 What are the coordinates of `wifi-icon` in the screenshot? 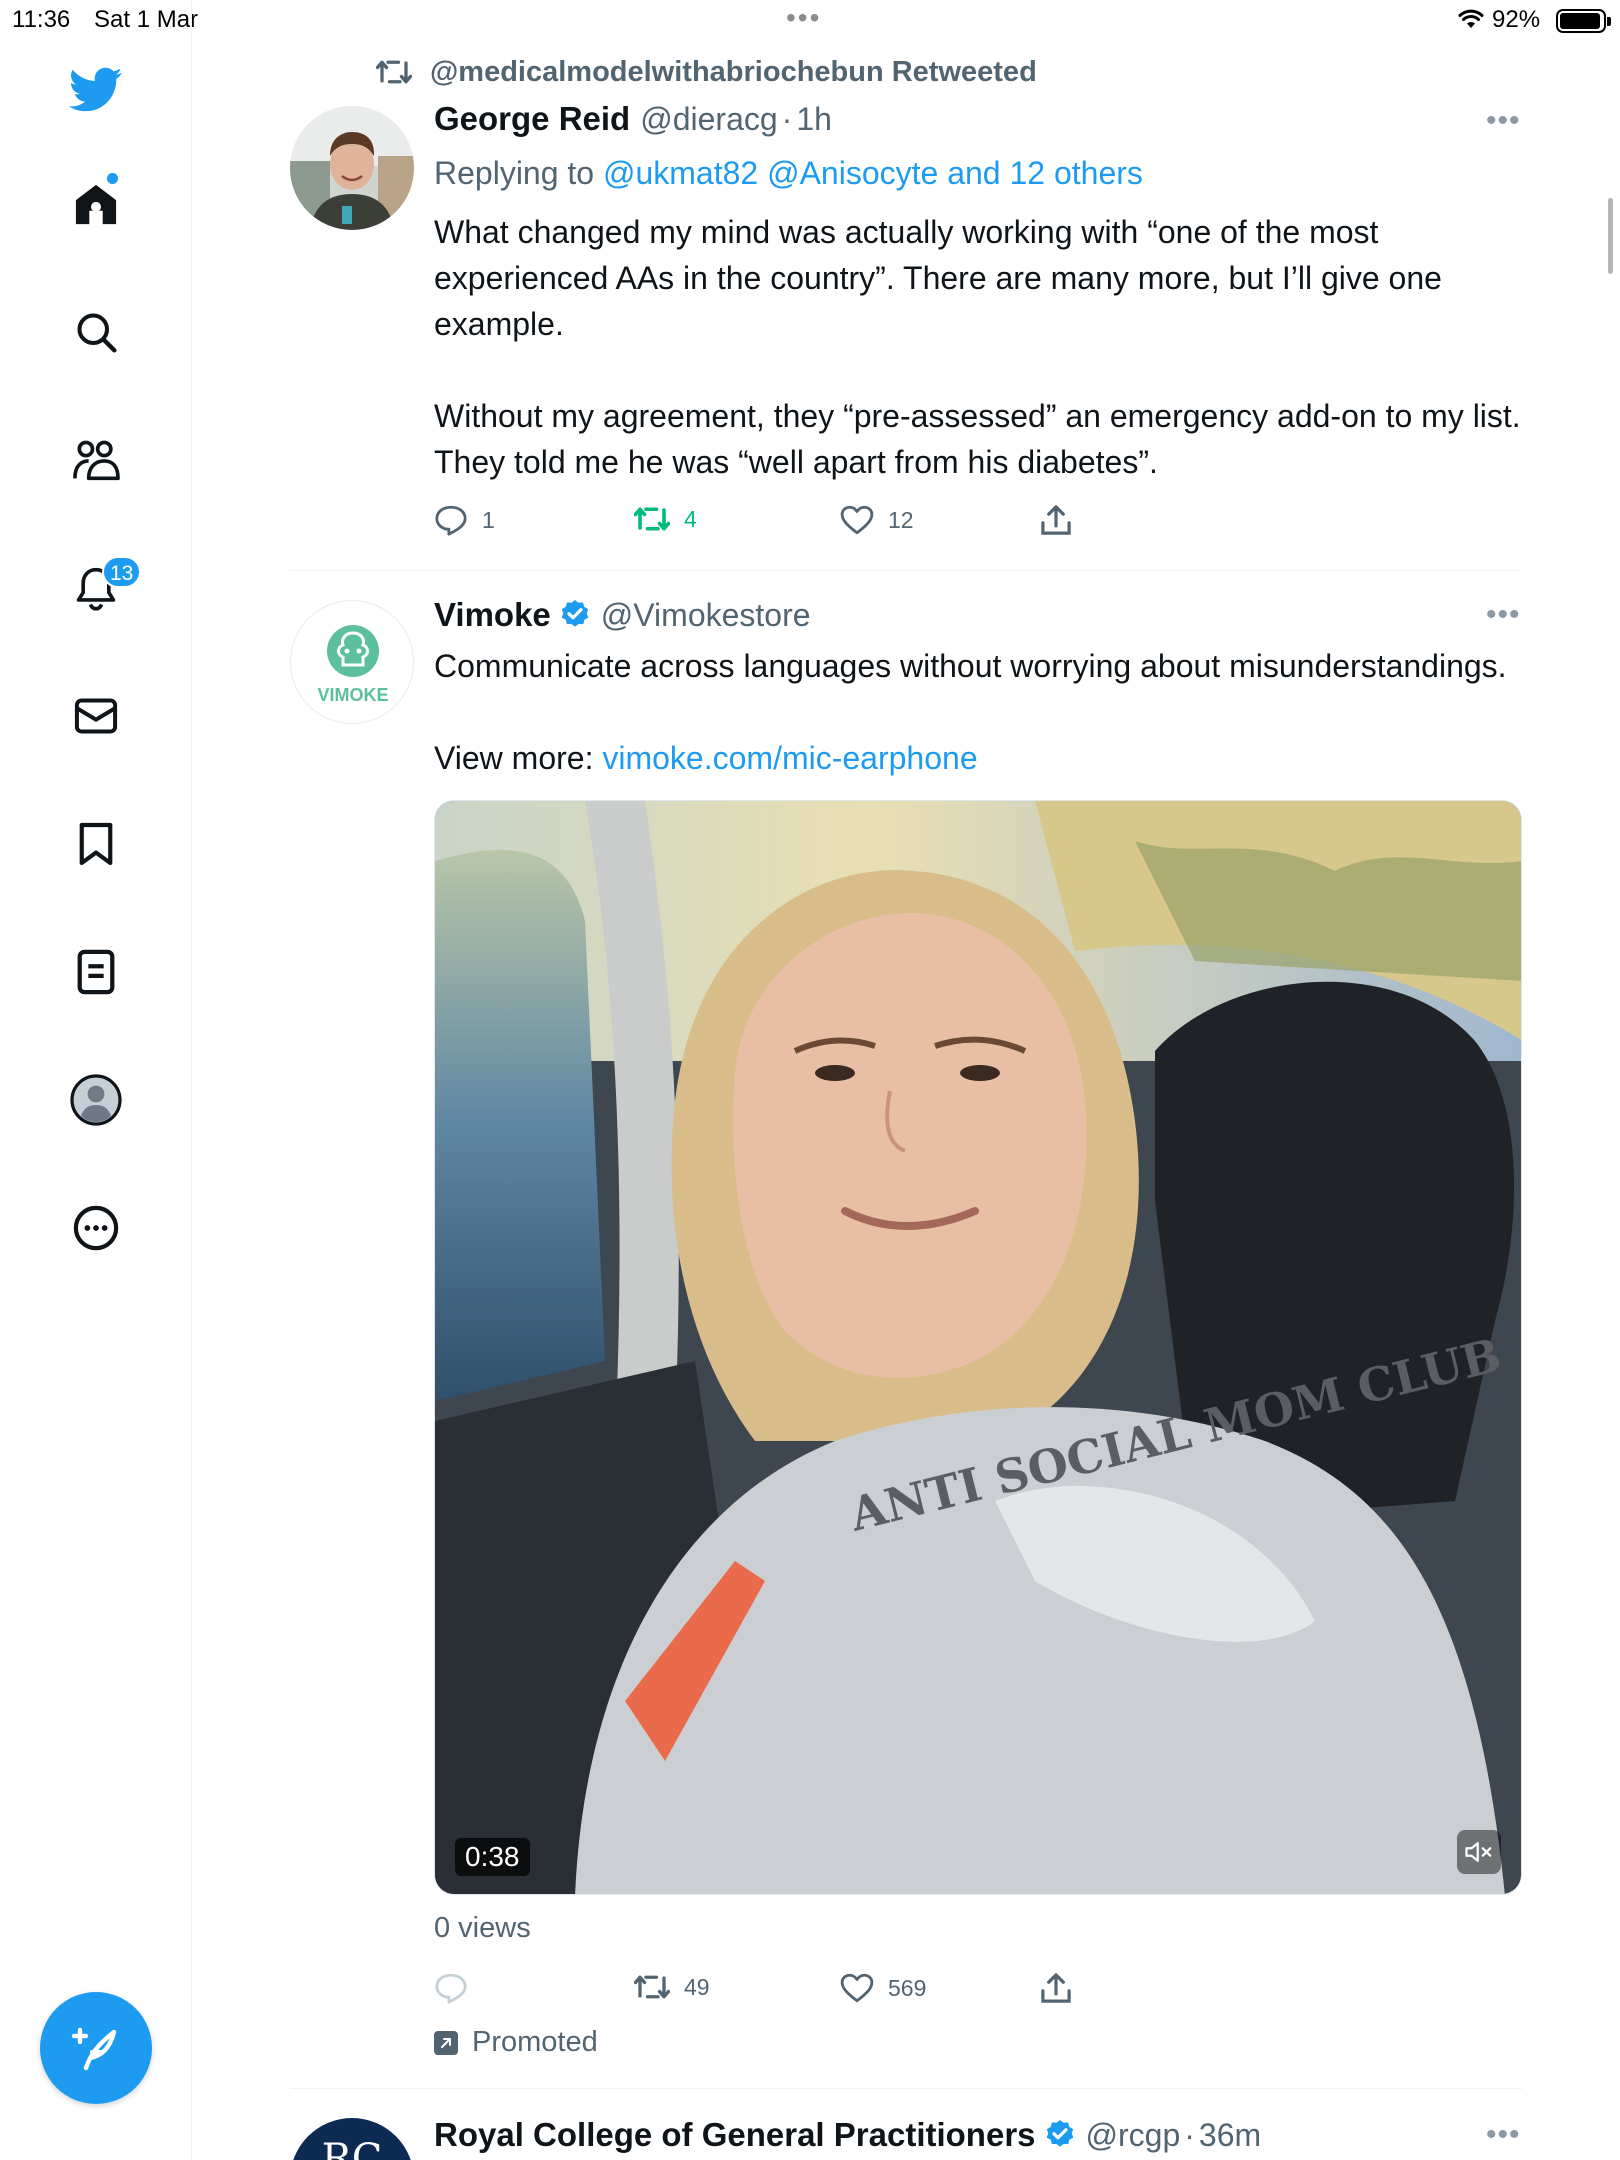 It's located at (1471, 21).